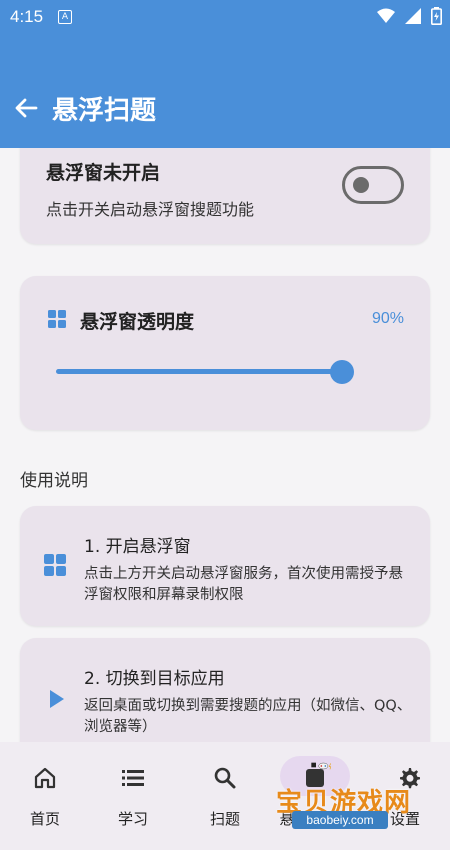  Describe the element at coordinates (373, 185) in the screenshot. I see `floating-window-toggle` at that location.